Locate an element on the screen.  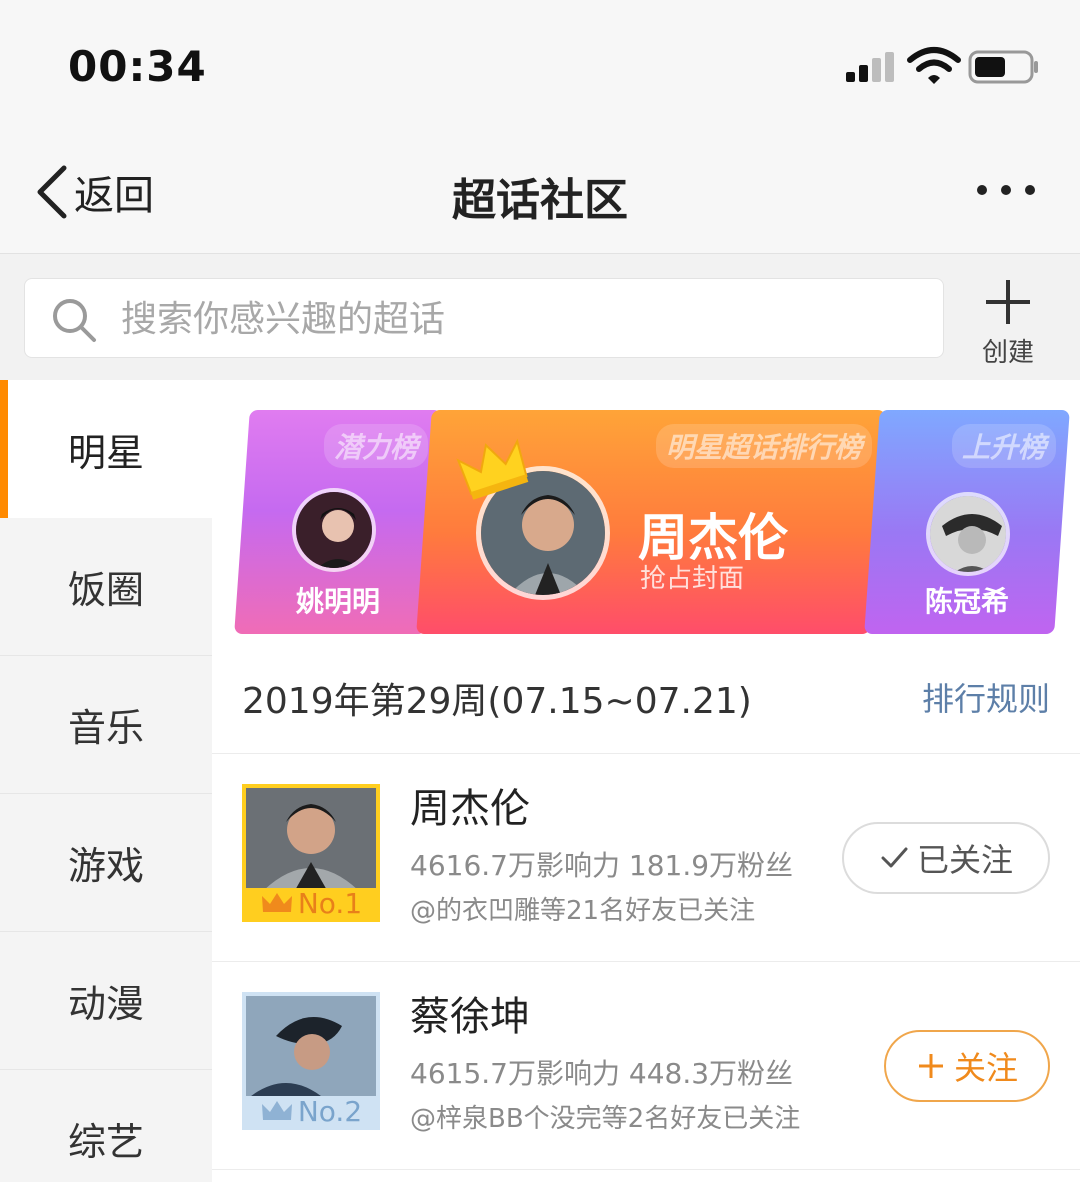
week-label: 2019年第29周(07.15~07.21) is located at coordinates (497, 701).